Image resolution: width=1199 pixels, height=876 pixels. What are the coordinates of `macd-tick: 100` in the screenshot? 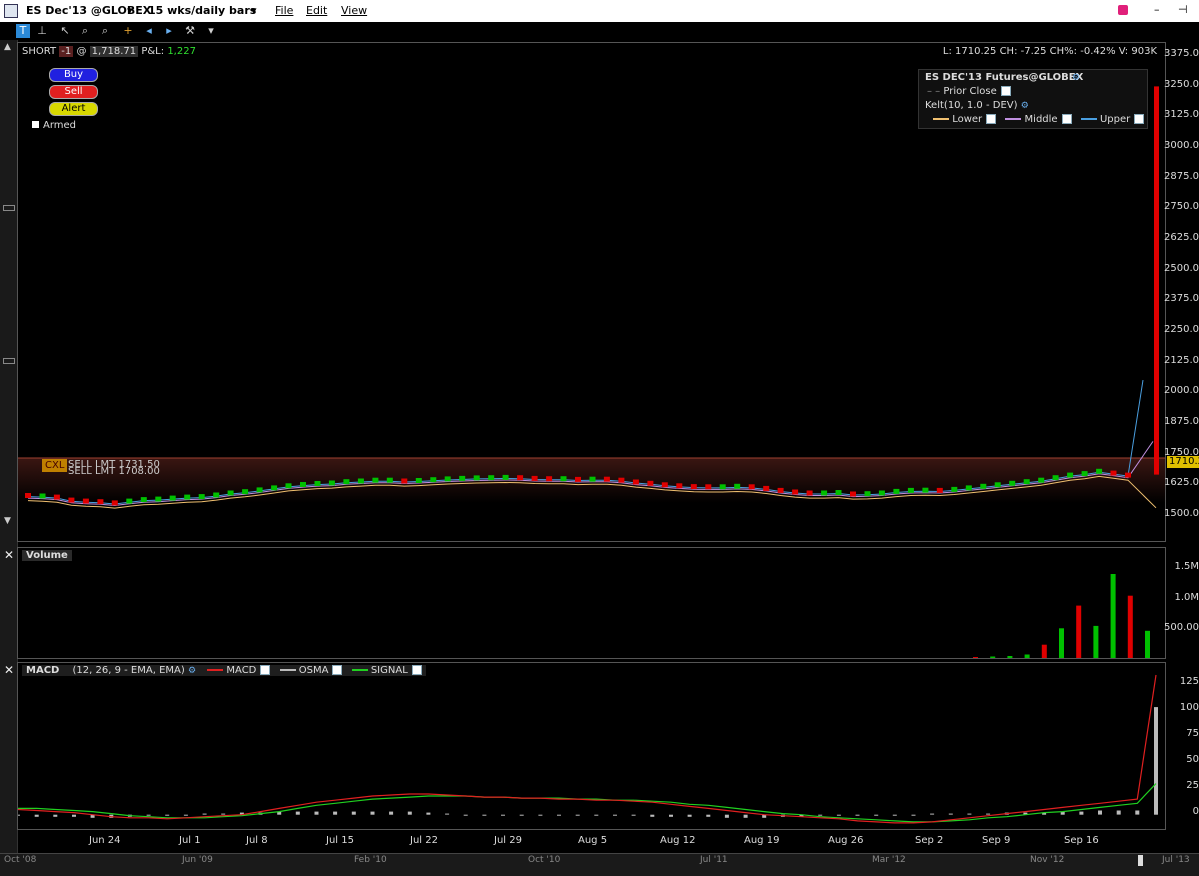 It's located at (1189, 707).